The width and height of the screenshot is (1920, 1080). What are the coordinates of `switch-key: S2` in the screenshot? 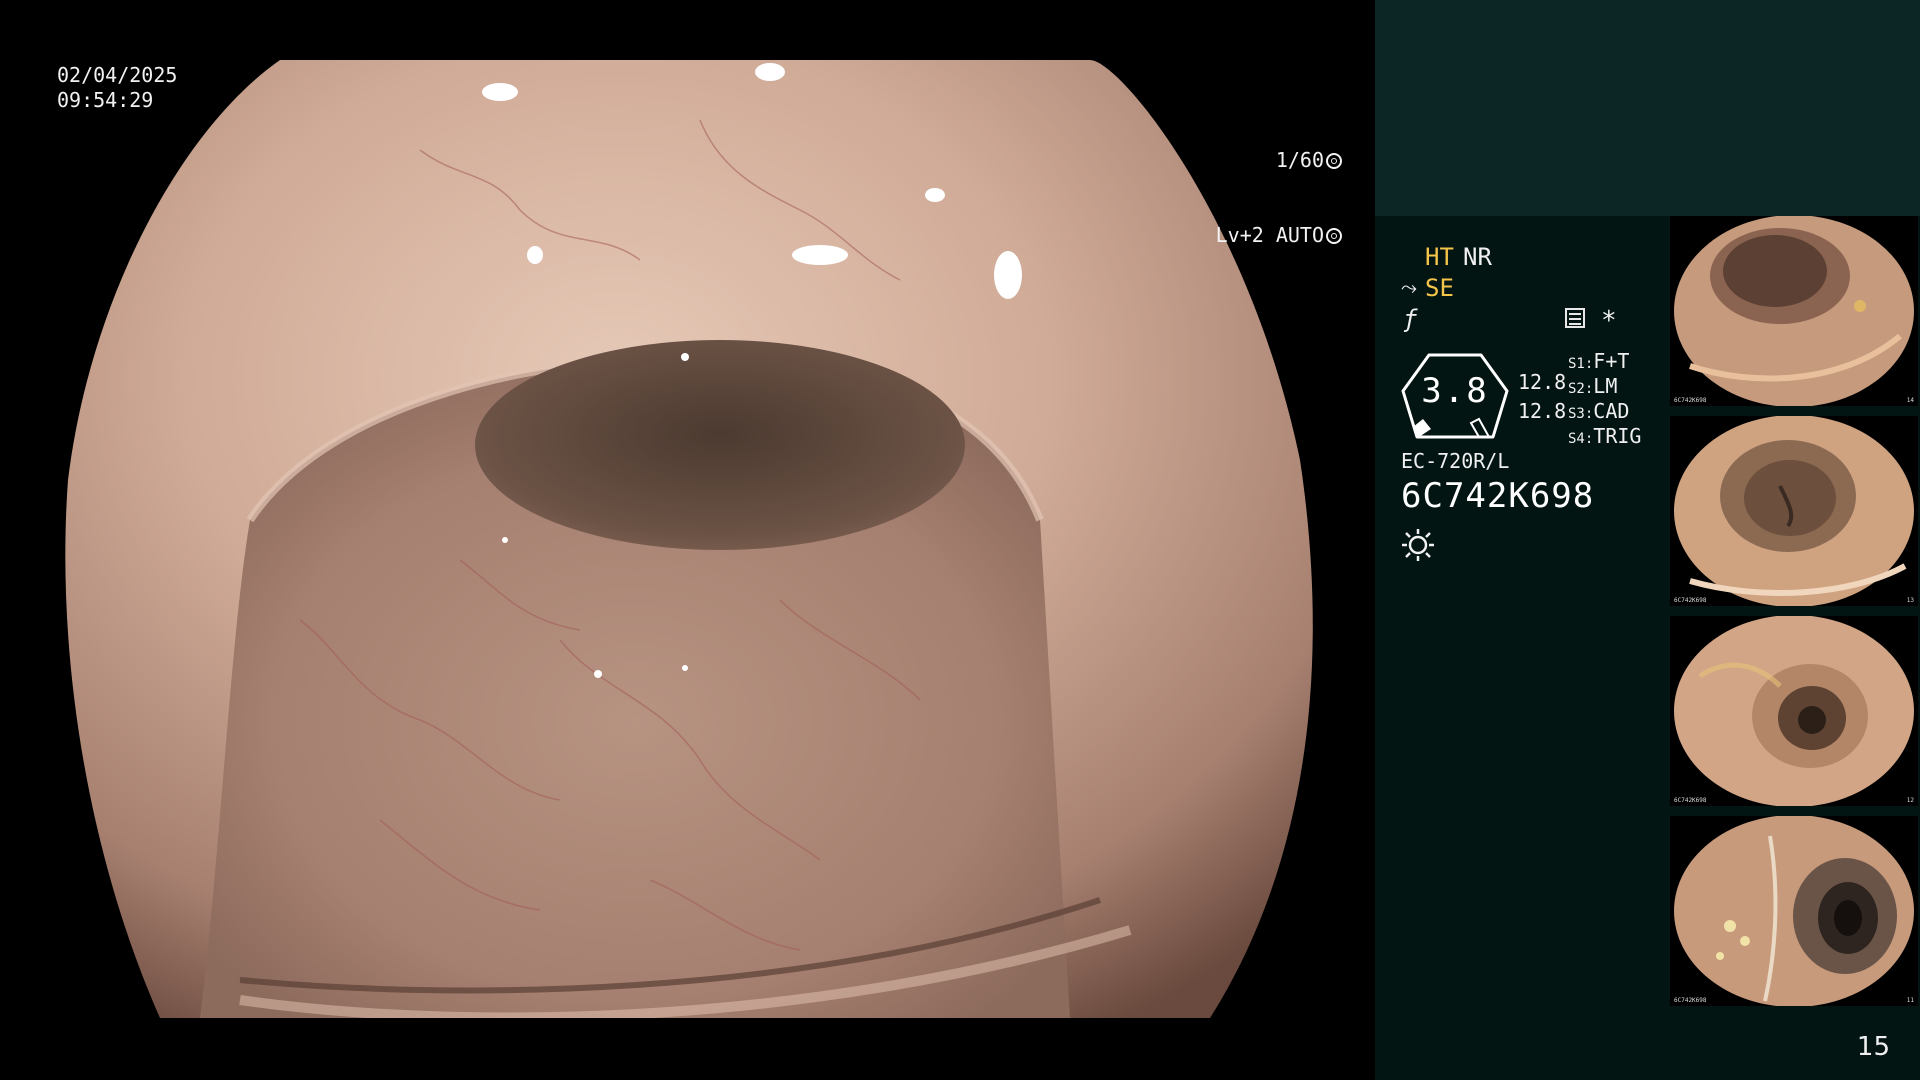 It's located at (1576, 389).